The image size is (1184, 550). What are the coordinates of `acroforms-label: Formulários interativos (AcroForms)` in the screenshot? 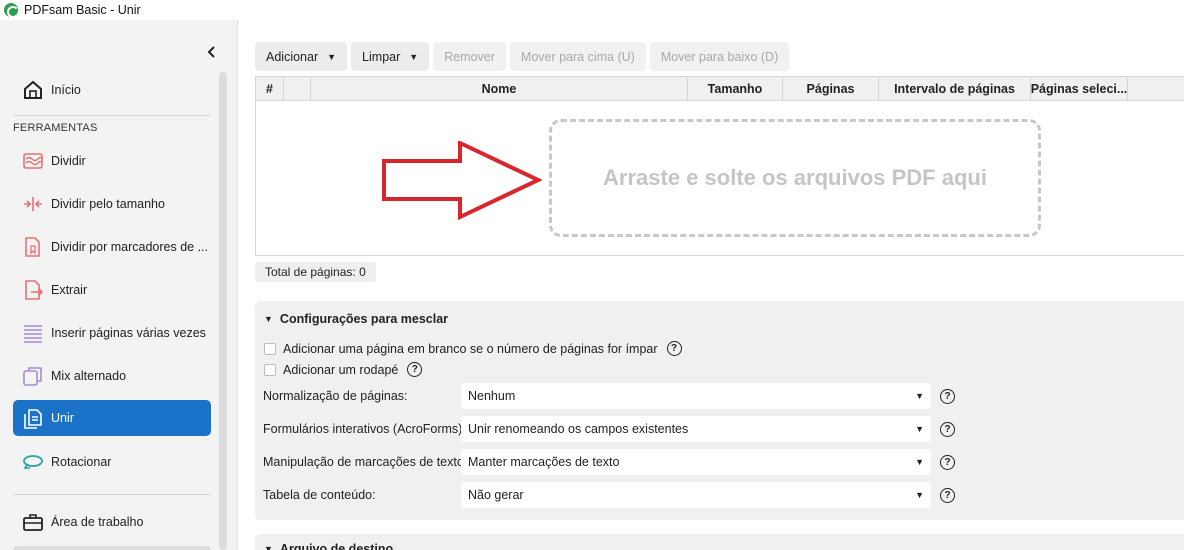 It's located at (363, 429).